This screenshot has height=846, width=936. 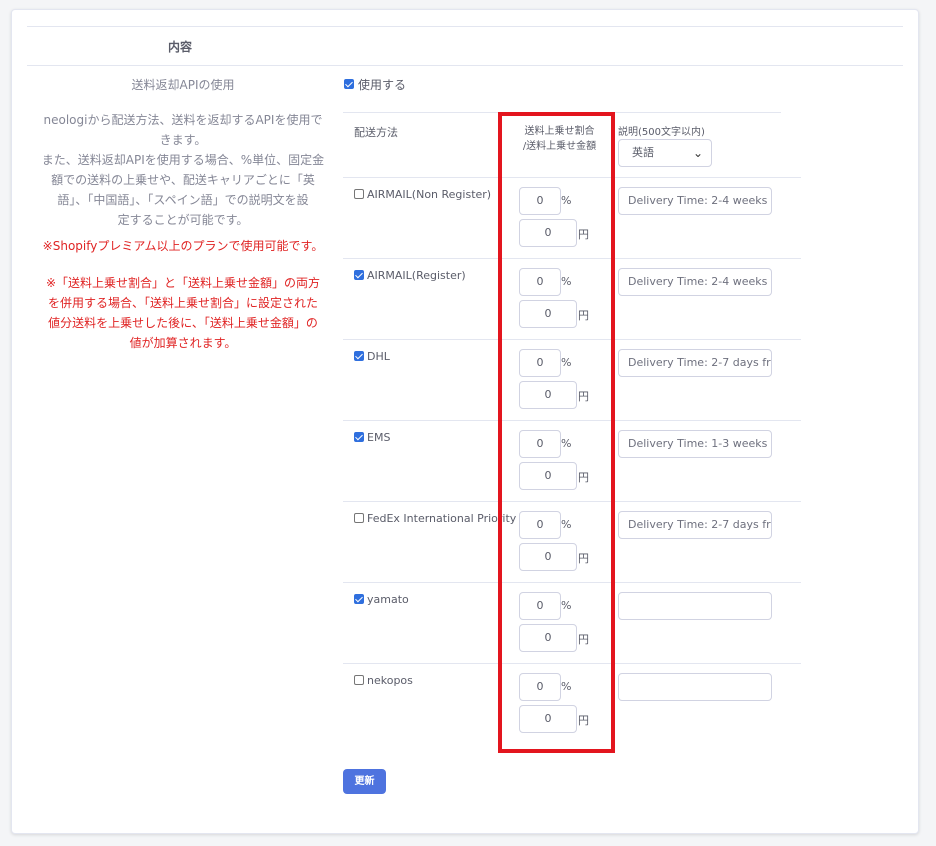 What do you see at coordinates (364, 781) in the screenshot?
I see `update-button: 更新` at bounding box center [364, 781].